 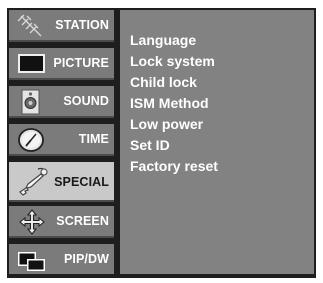 What do you see at coordinates (169, 103) in the screenshot?
I see `menu-item-ism-method: ISM Method` at bounding box center [169, 103].